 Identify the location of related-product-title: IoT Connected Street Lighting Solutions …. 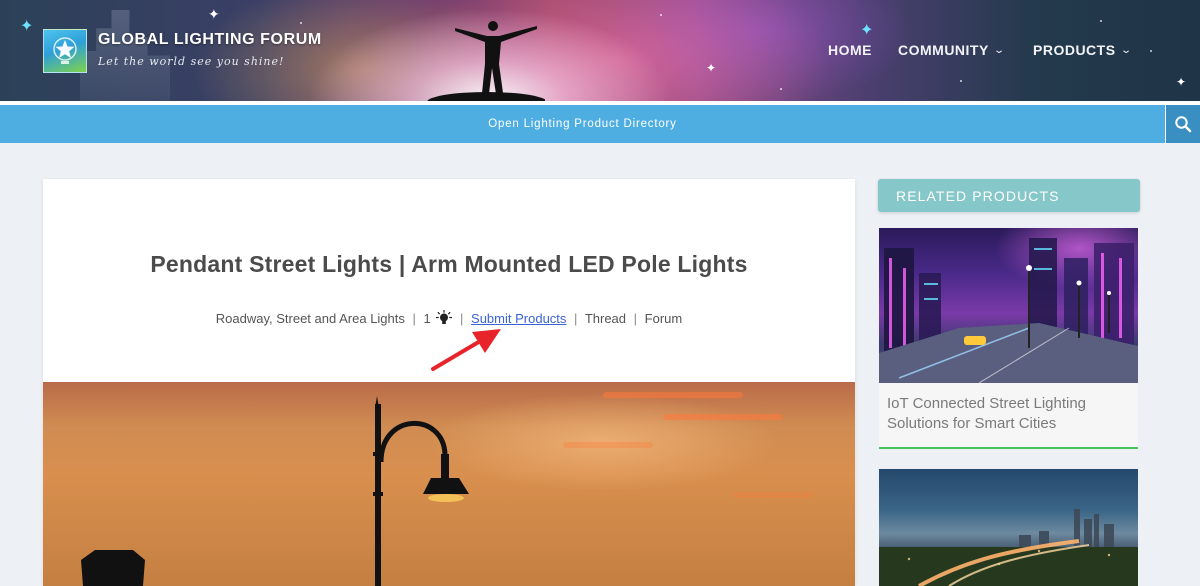
(1007, 414).